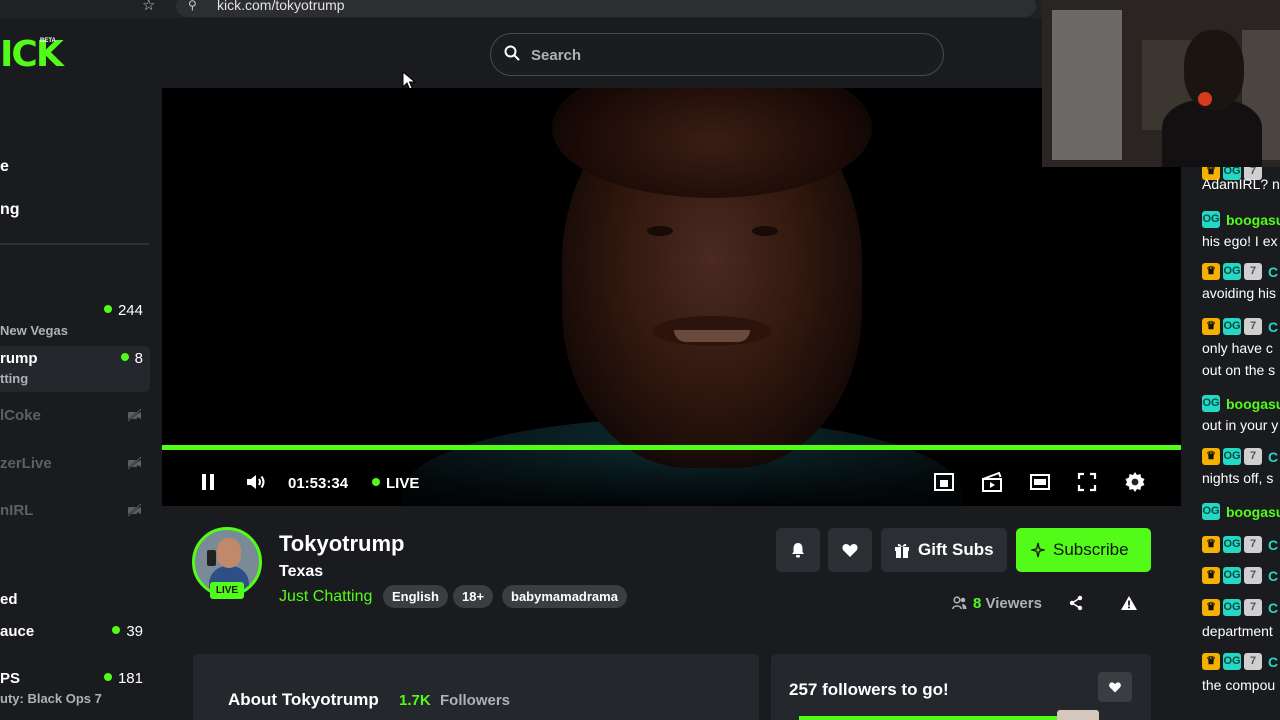 The width and height of the screenshot is (1280, 720). Describe the element at coordinates (1237, 348) in the screenshot. I see `chat-message-text: only have c` at that location.